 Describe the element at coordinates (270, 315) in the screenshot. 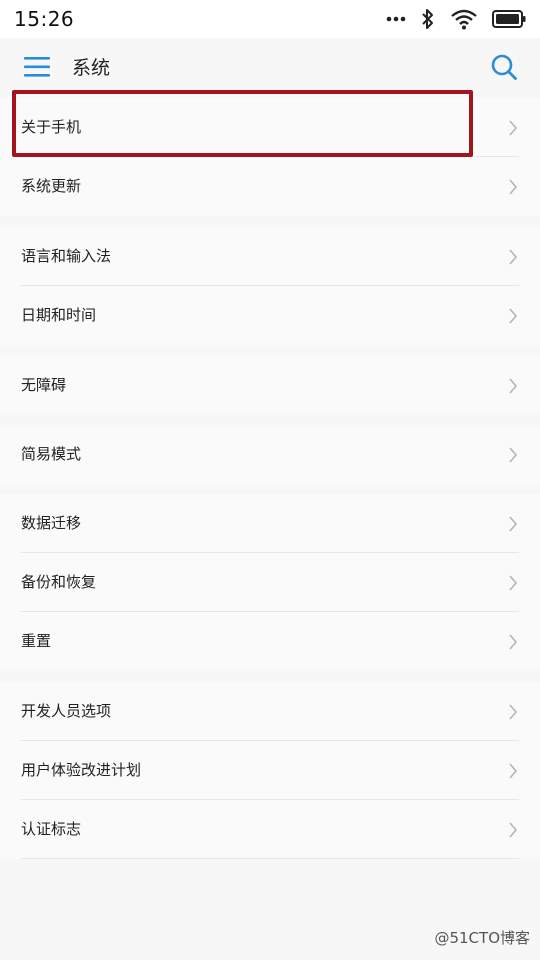

I see `settings-item-date-time: 日期和时间` at that location.